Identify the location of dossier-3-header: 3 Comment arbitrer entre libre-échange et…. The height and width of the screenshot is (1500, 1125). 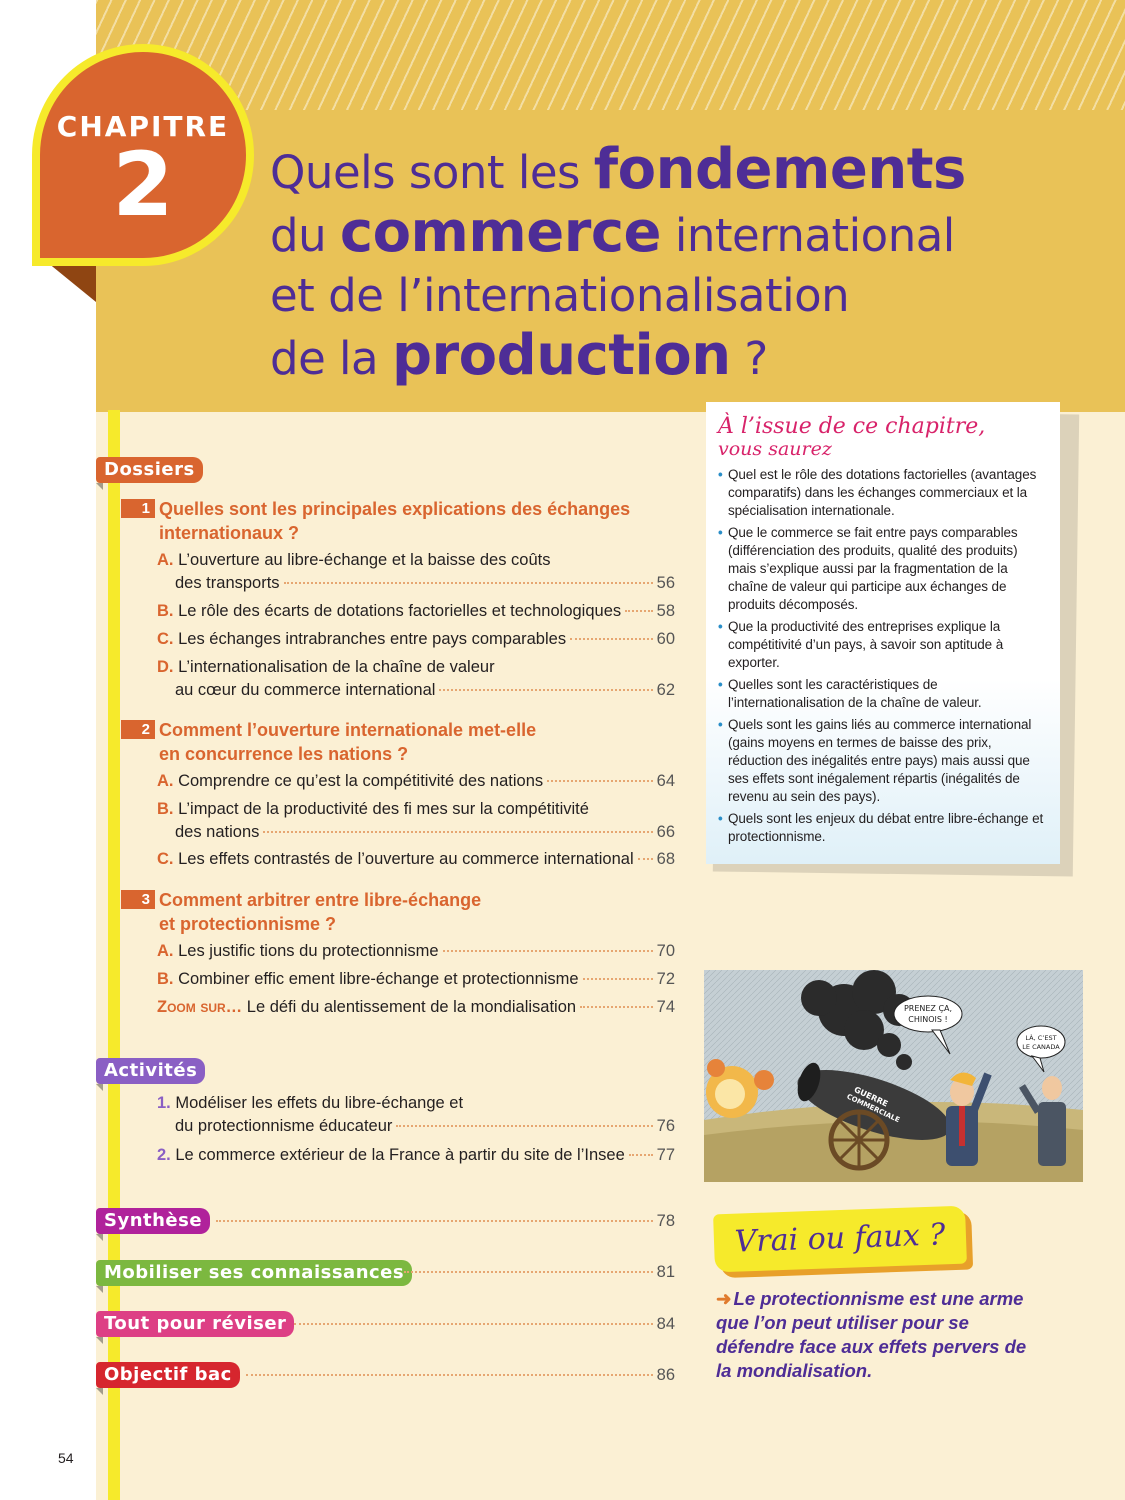
(391, 912).